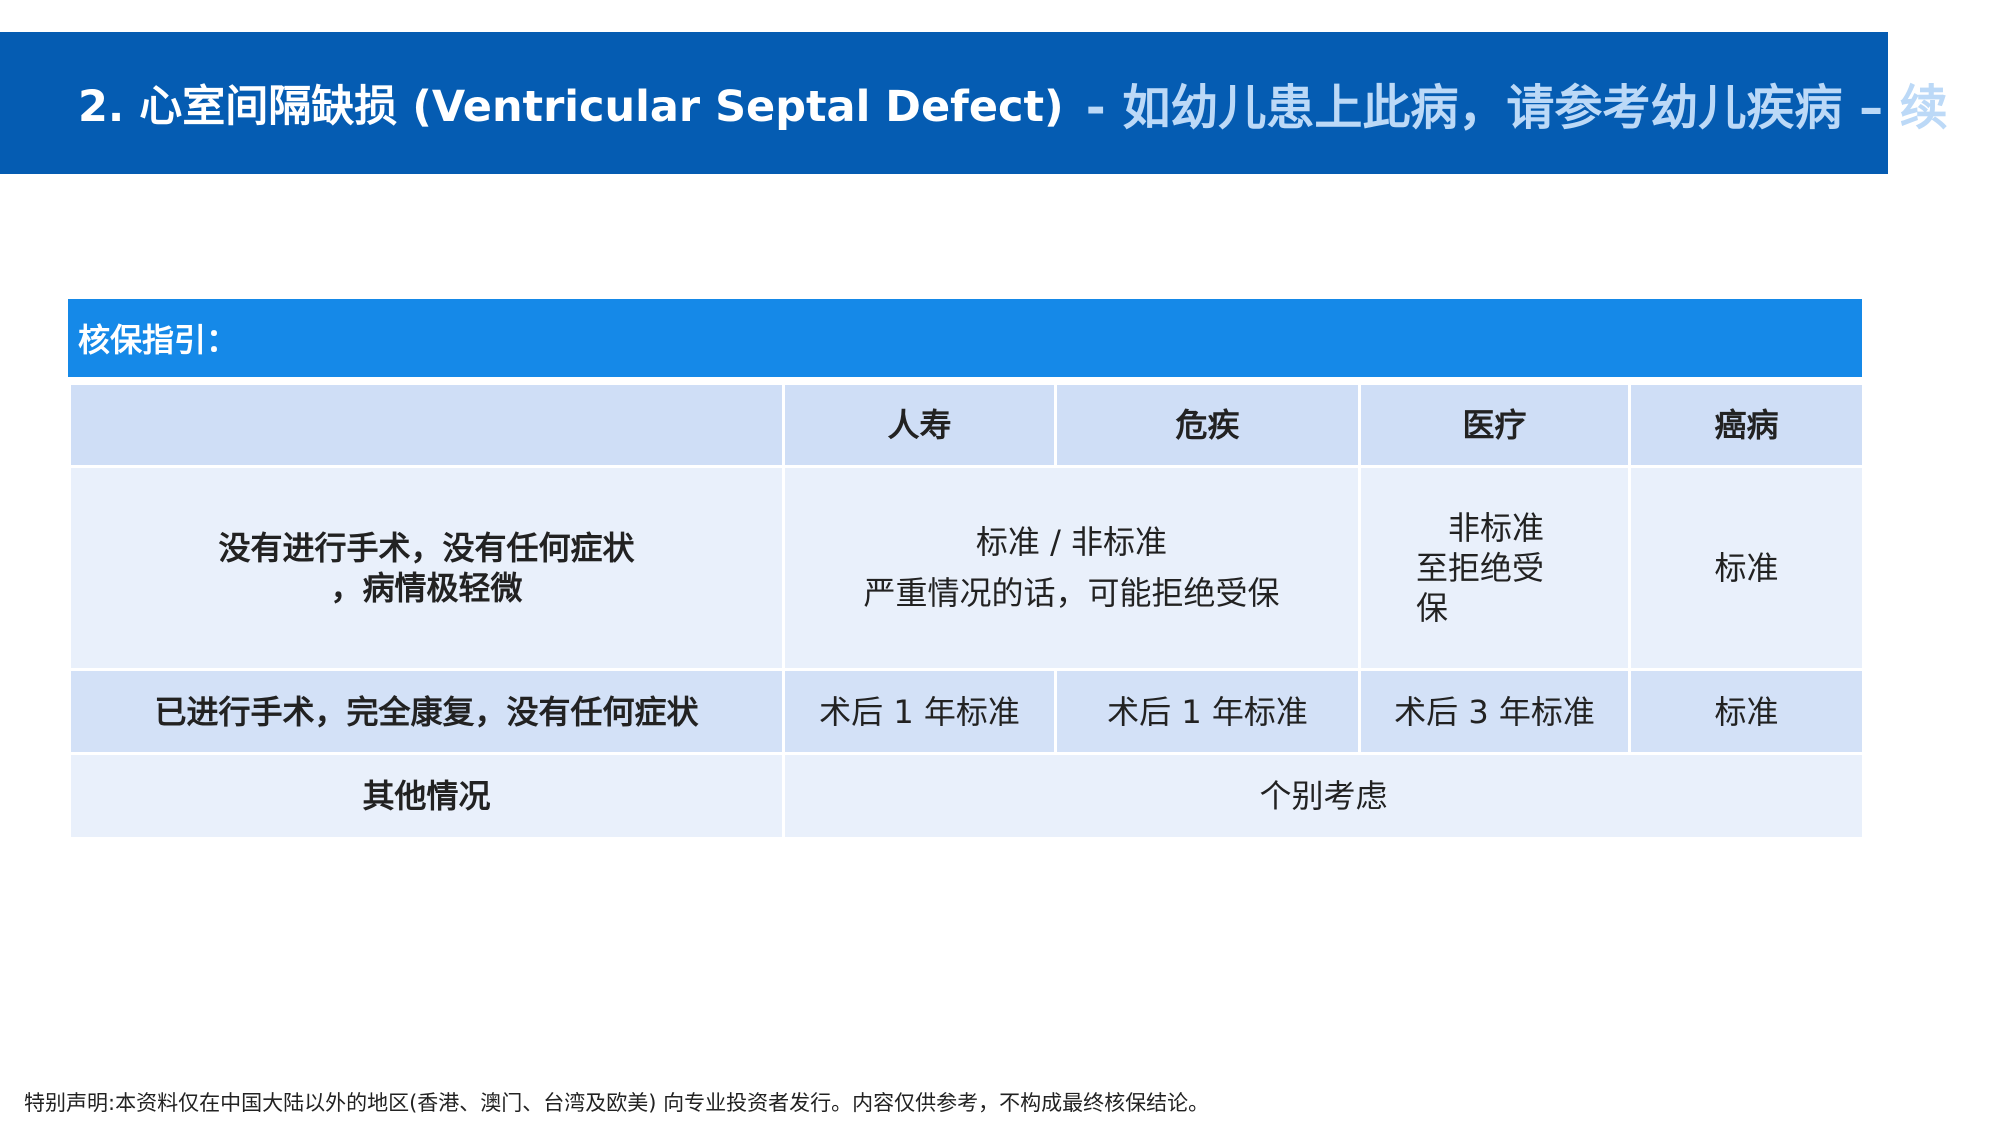 The height and width of the screenshot is (1125, 2000). Describe the element at coordinates (1746, 425) in the screenshot. I see `header-cell-cancer: 癌病` at that location.